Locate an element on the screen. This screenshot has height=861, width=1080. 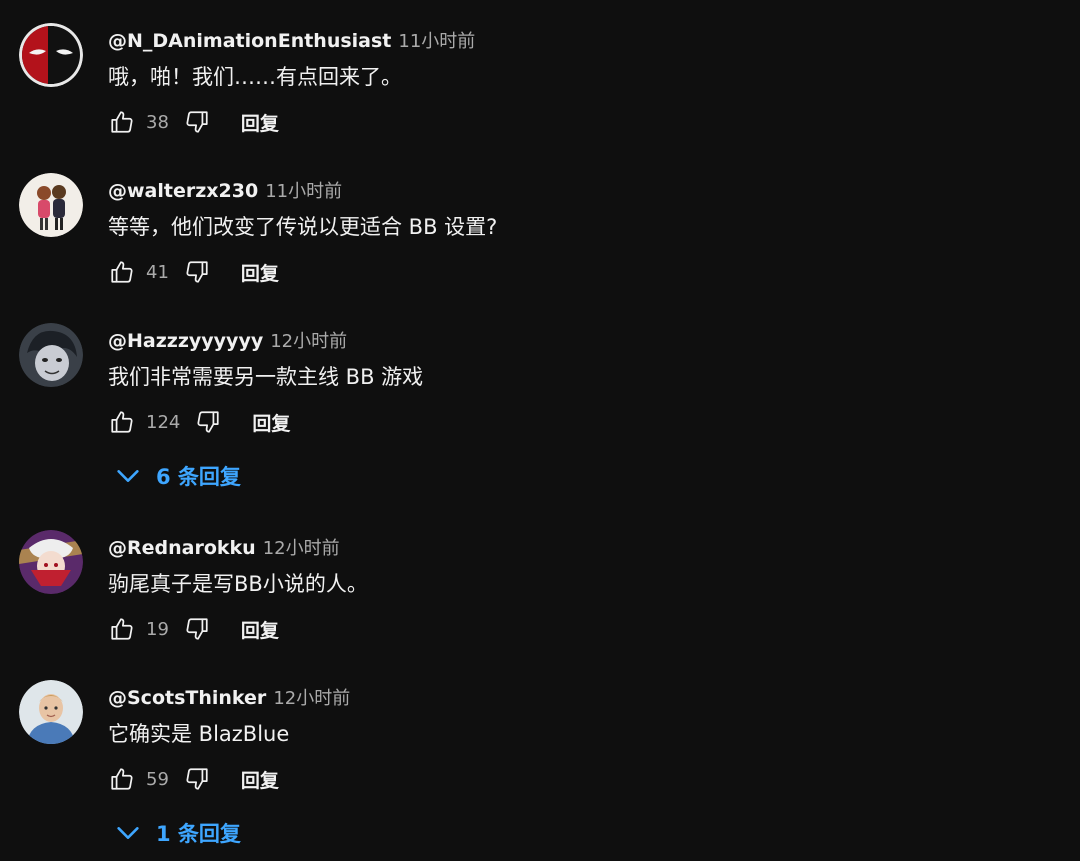
comment-header: @Rednarokku 12小时前 is located at coordinates (224, 547).